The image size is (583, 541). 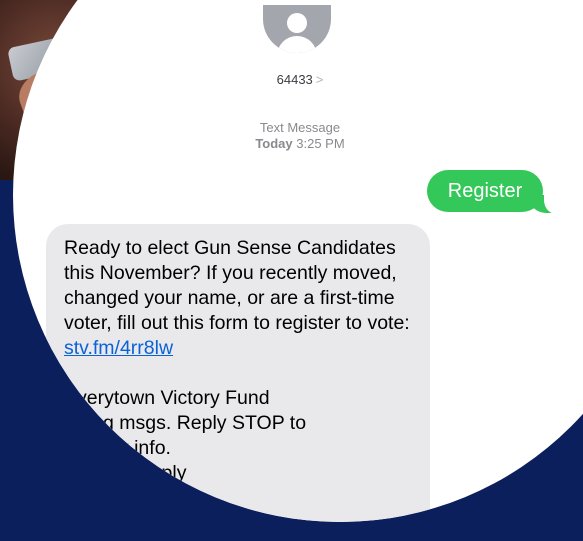 What do you see at coordinates (117, 448) in the screenshot?
I see `received-footer-line-3: ELP for info.` at bounding box center [117, 448].